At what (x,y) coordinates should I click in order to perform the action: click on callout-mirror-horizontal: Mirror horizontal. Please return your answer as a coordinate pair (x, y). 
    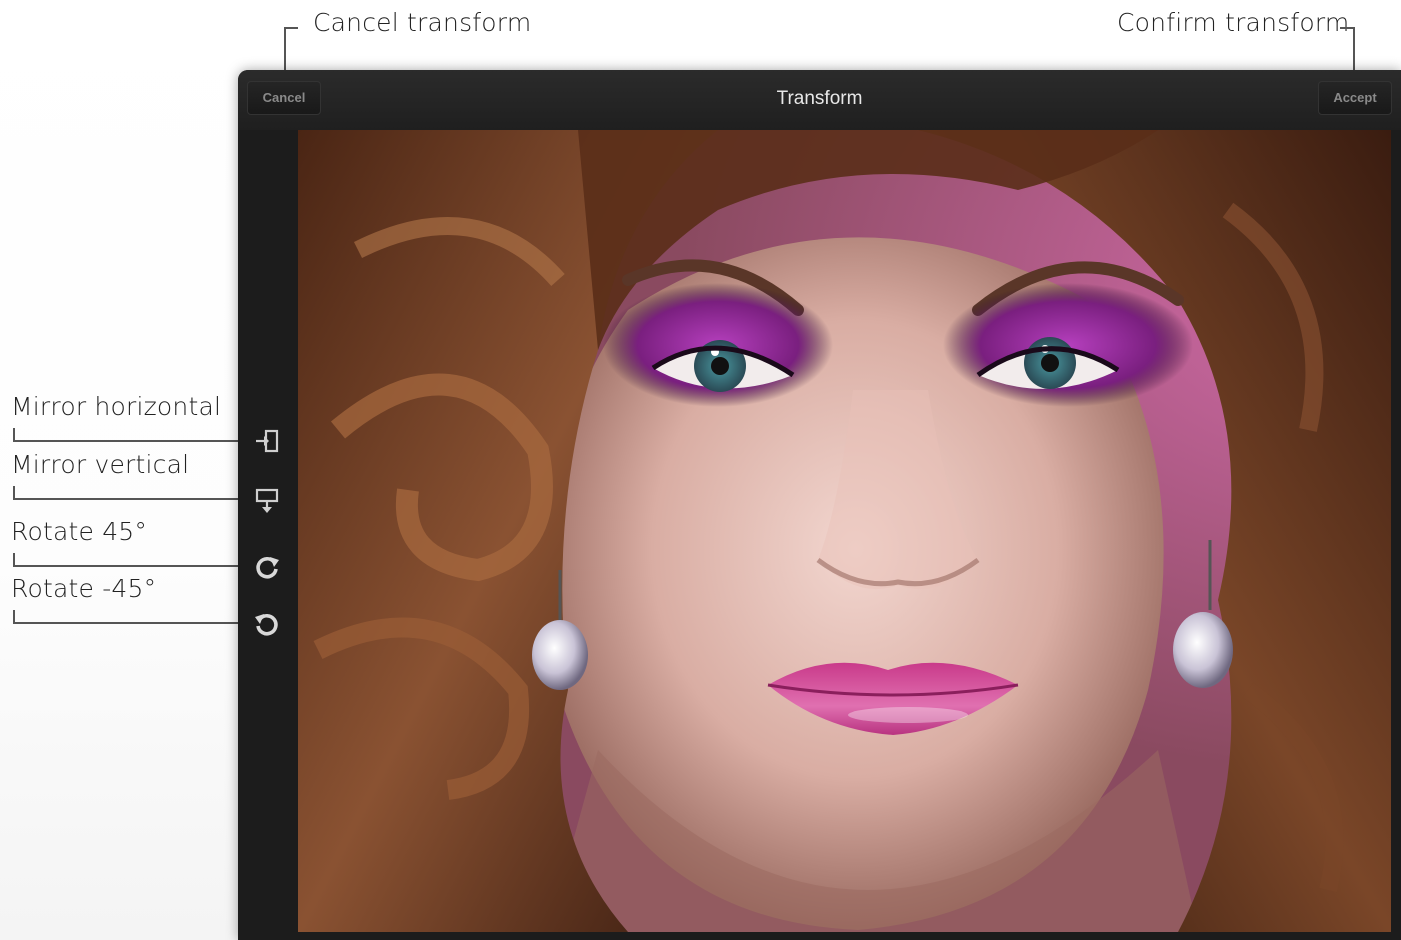
    Looking at the image, I should click on (116, 406).